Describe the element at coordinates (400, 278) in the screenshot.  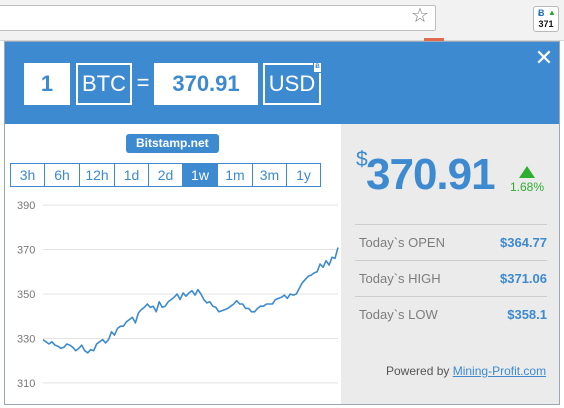
I see `stat-label: Today`s HIGH` at that location.